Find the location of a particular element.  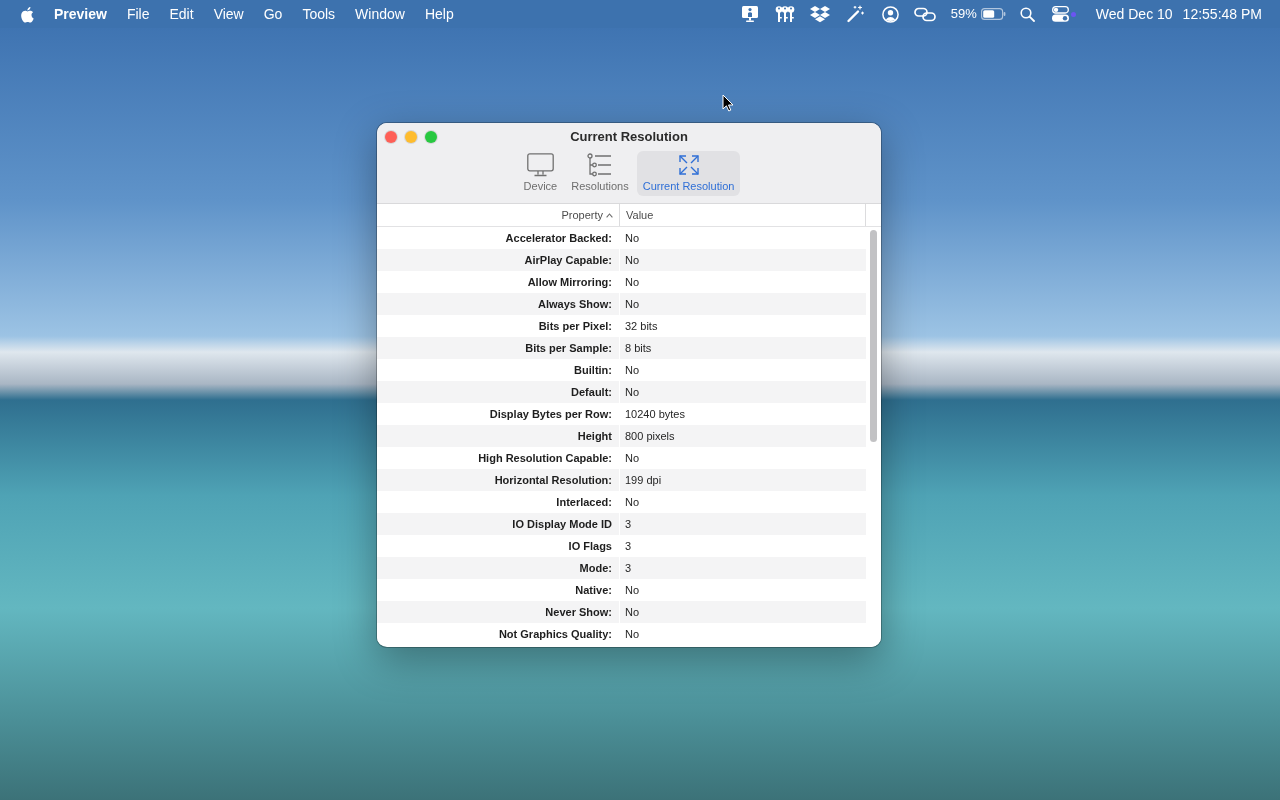

menu-item: Tools is located at coordinates (319, 14).